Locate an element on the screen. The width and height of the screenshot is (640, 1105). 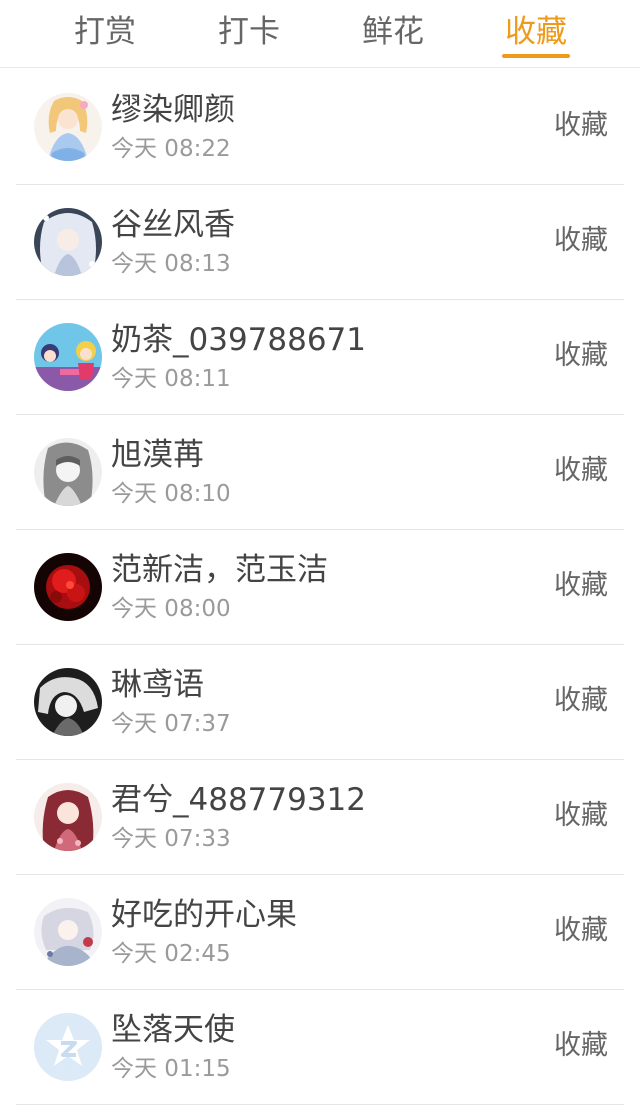
timestamp: 今天 08:10 is located at coordinates (171, 494).